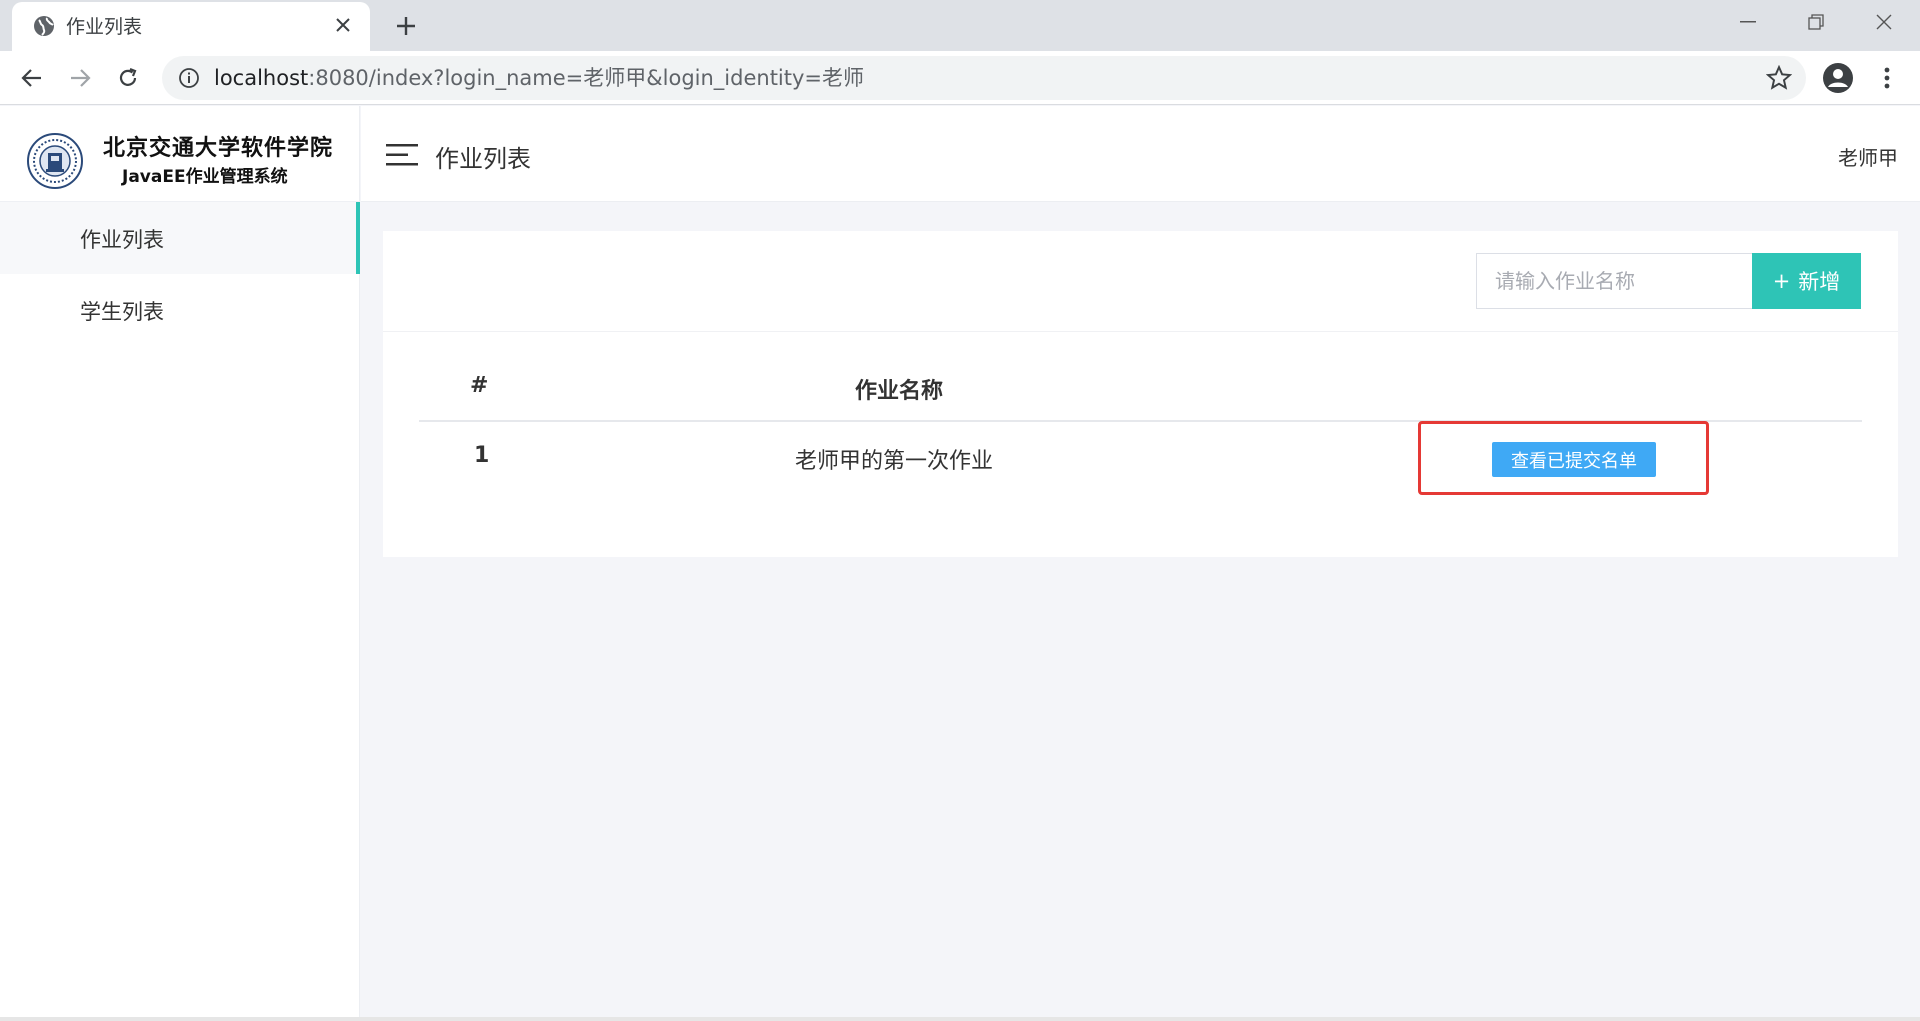 Image resolution: width=1920 pixels, height=1021 pixels. What do you see at coordinates (191, 26) in the screenshot?
I see `browser-tab: 作业列表` at bounding box center [191, 26].